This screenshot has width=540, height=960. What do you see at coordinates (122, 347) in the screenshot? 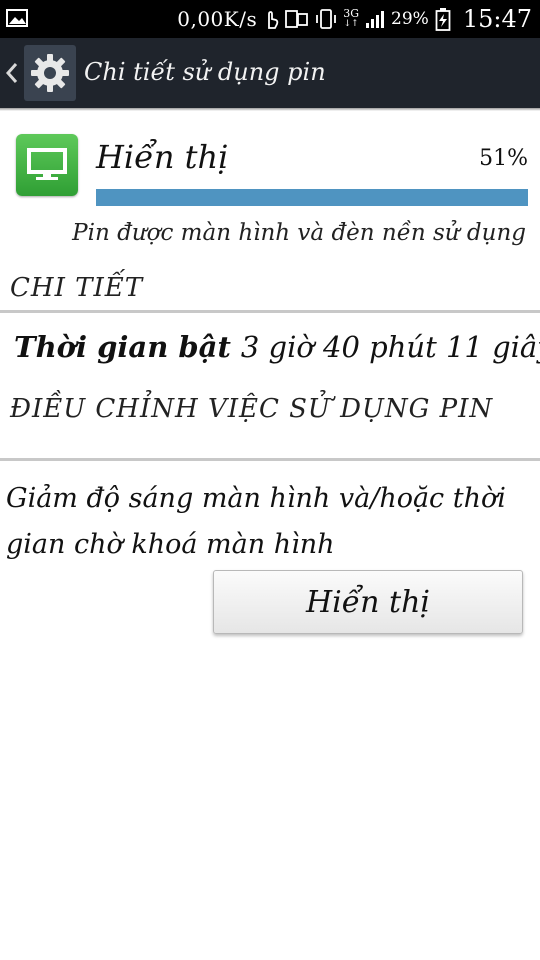
I see `time-on-label: Thời gian bật` at bounding box center [122, 347].